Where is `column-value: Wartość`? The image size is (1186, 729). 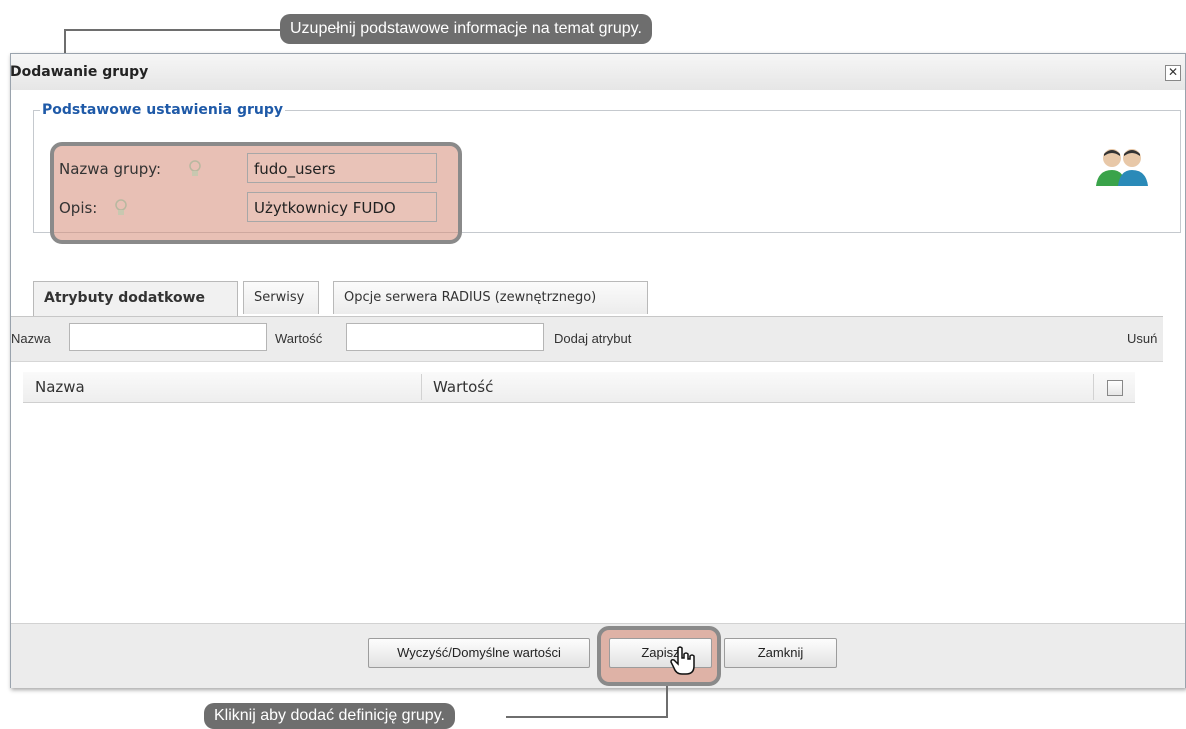 column-value: Wartość is located at coordinates (463, 387).